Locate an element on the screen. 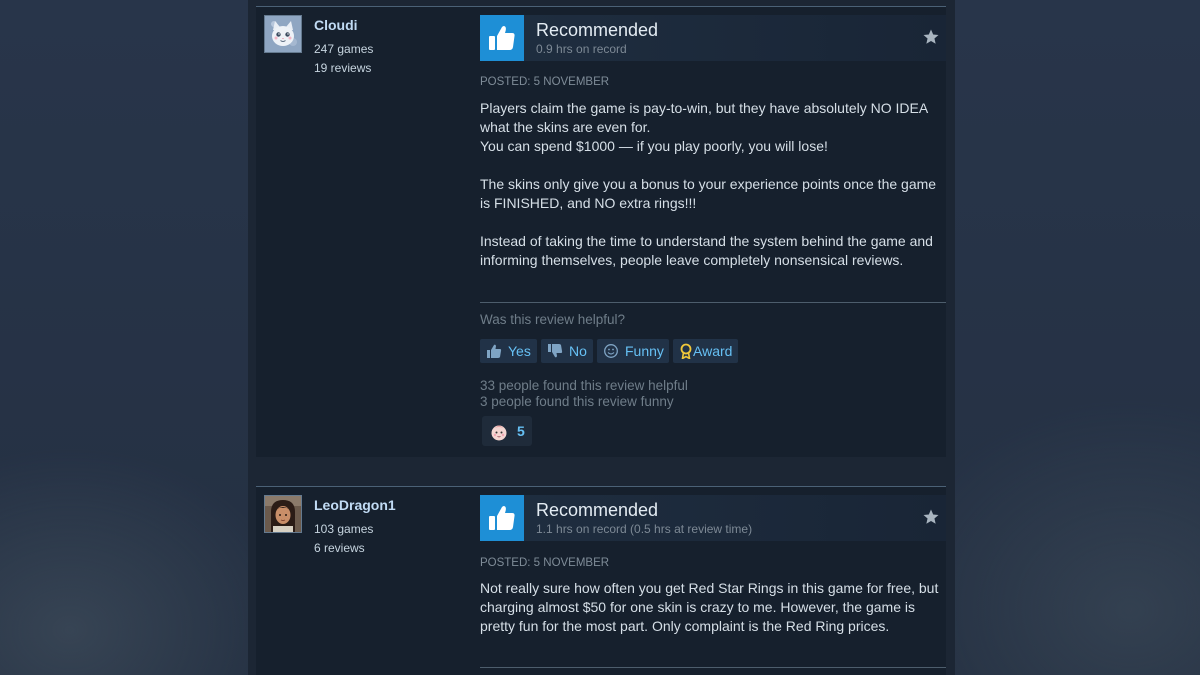 Image resolution: width=1200 pixels, height=675 pixels. hours-on-record: 0.9 hrs on record is located at coordinates (581, 49).